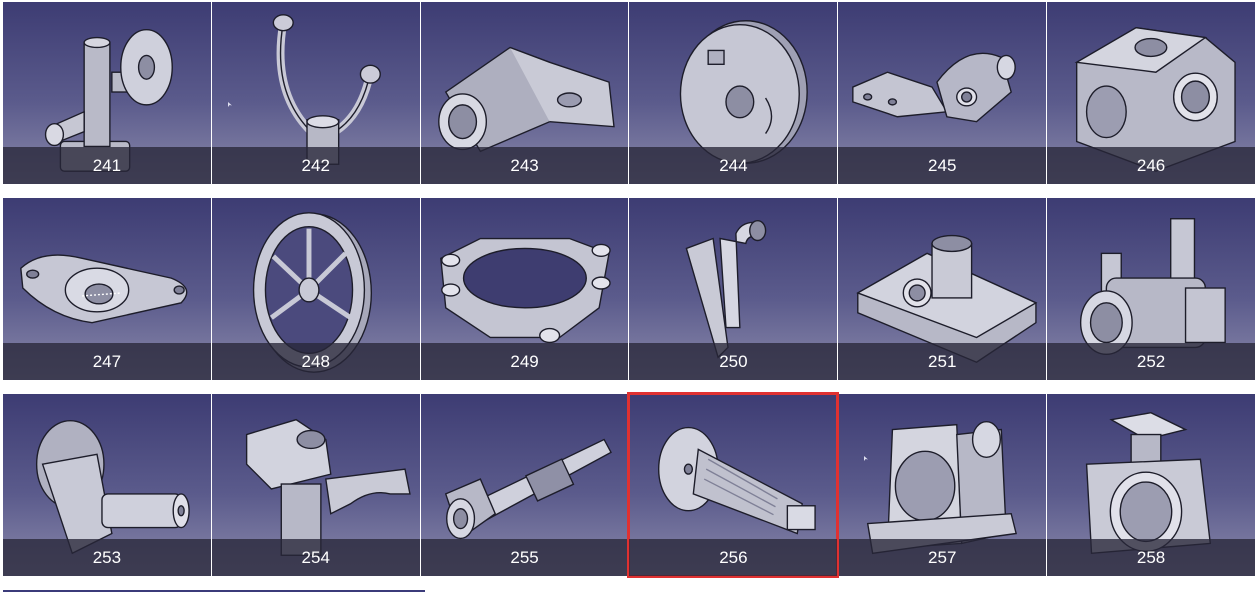 The width and height of the screenshot is (1259, 593). What do you see at coordinates (1151, 361) in the screenshot?
I see `tile-label: 252` at bounding box center [1151, 361].